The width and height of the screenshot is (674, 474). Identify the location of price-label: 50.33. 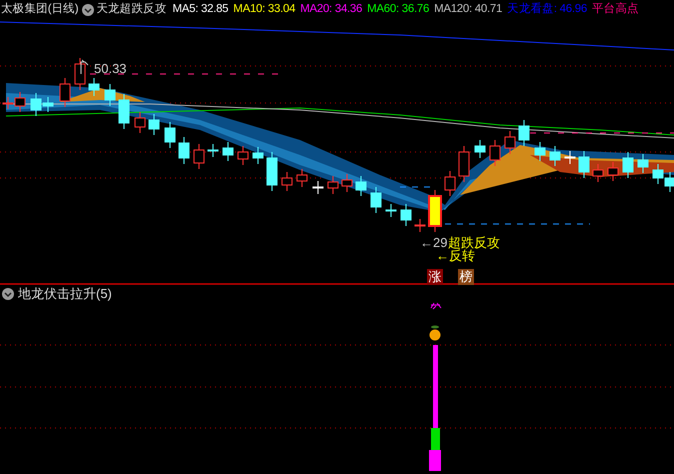
(110, 68).